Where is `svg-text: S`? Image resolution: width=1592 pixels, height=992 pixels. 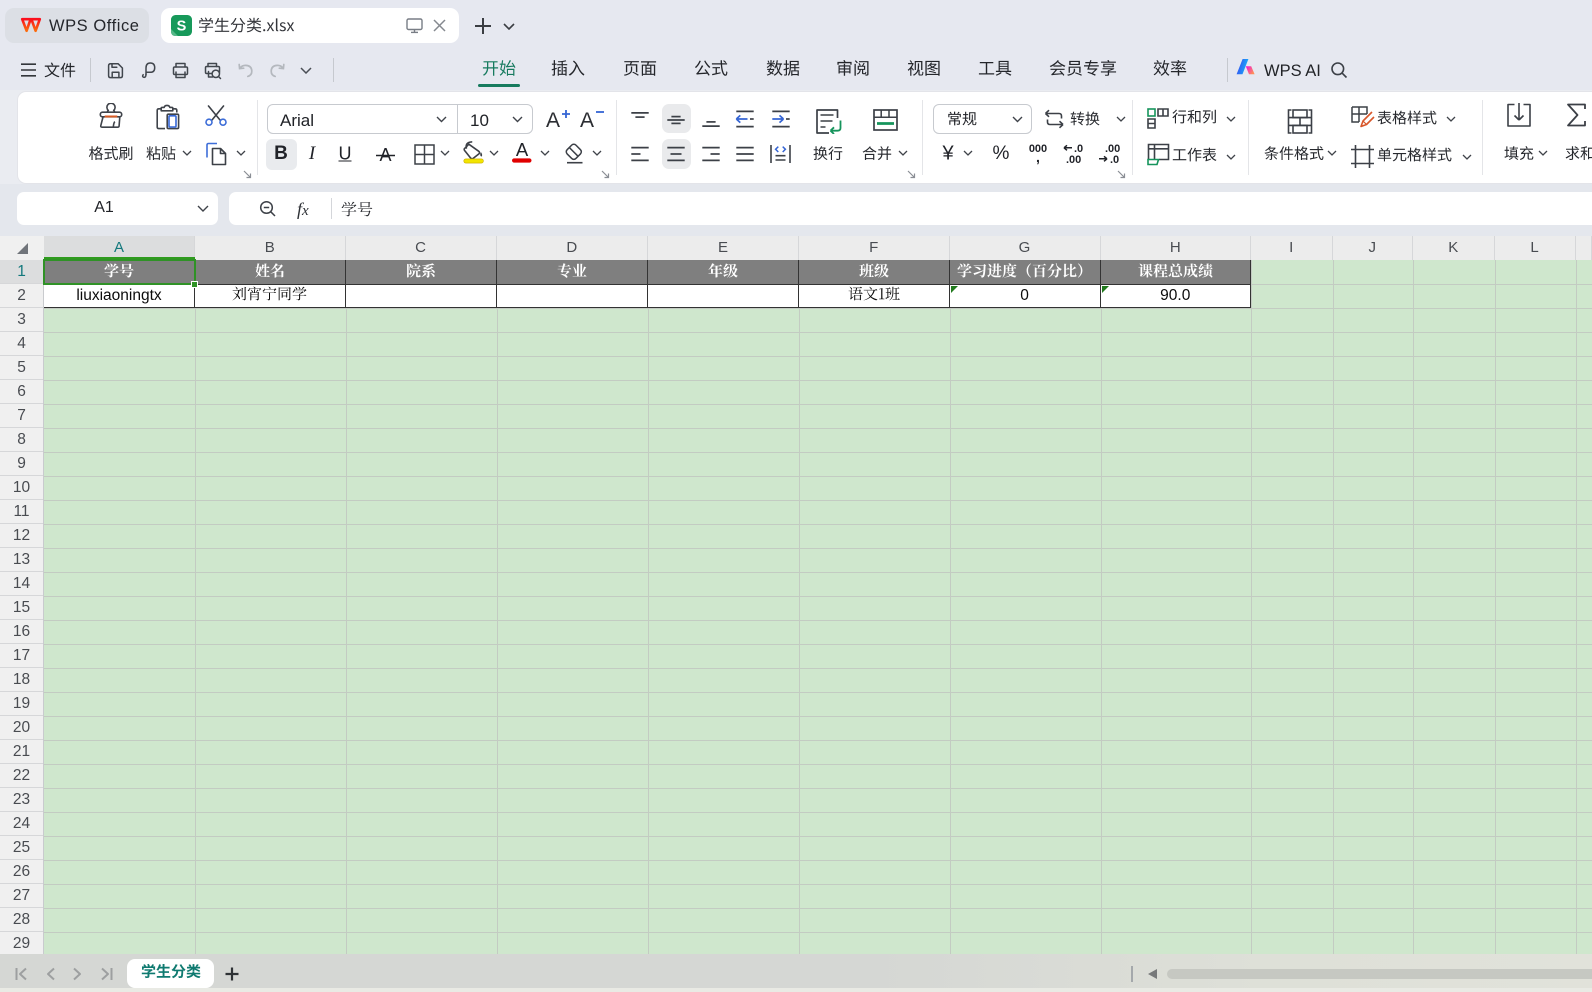
svg-text: S is located at coordinates (182, 27).